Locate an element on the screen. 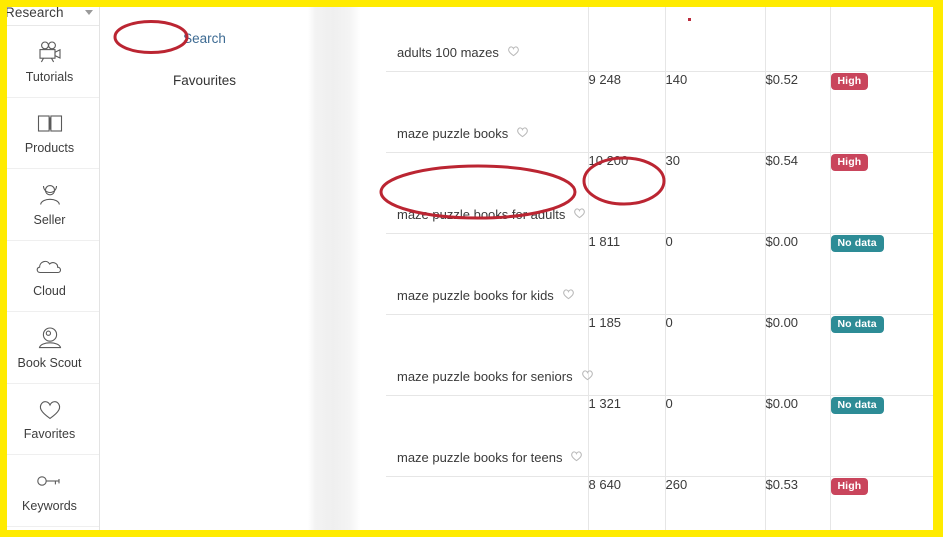  table-row: adults 100 mazes is located at coordinates (664, 36).